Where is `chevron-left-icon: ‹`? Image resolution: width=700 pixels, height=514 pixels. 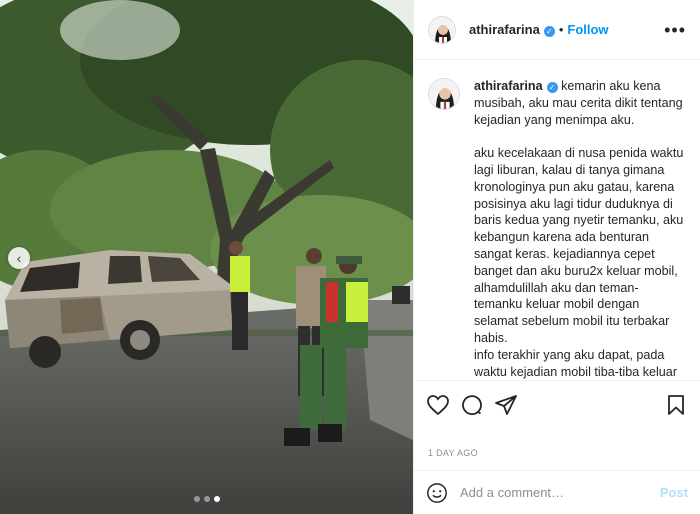
chevron-left-icon: ‹ is located at coordinates (19, 258).